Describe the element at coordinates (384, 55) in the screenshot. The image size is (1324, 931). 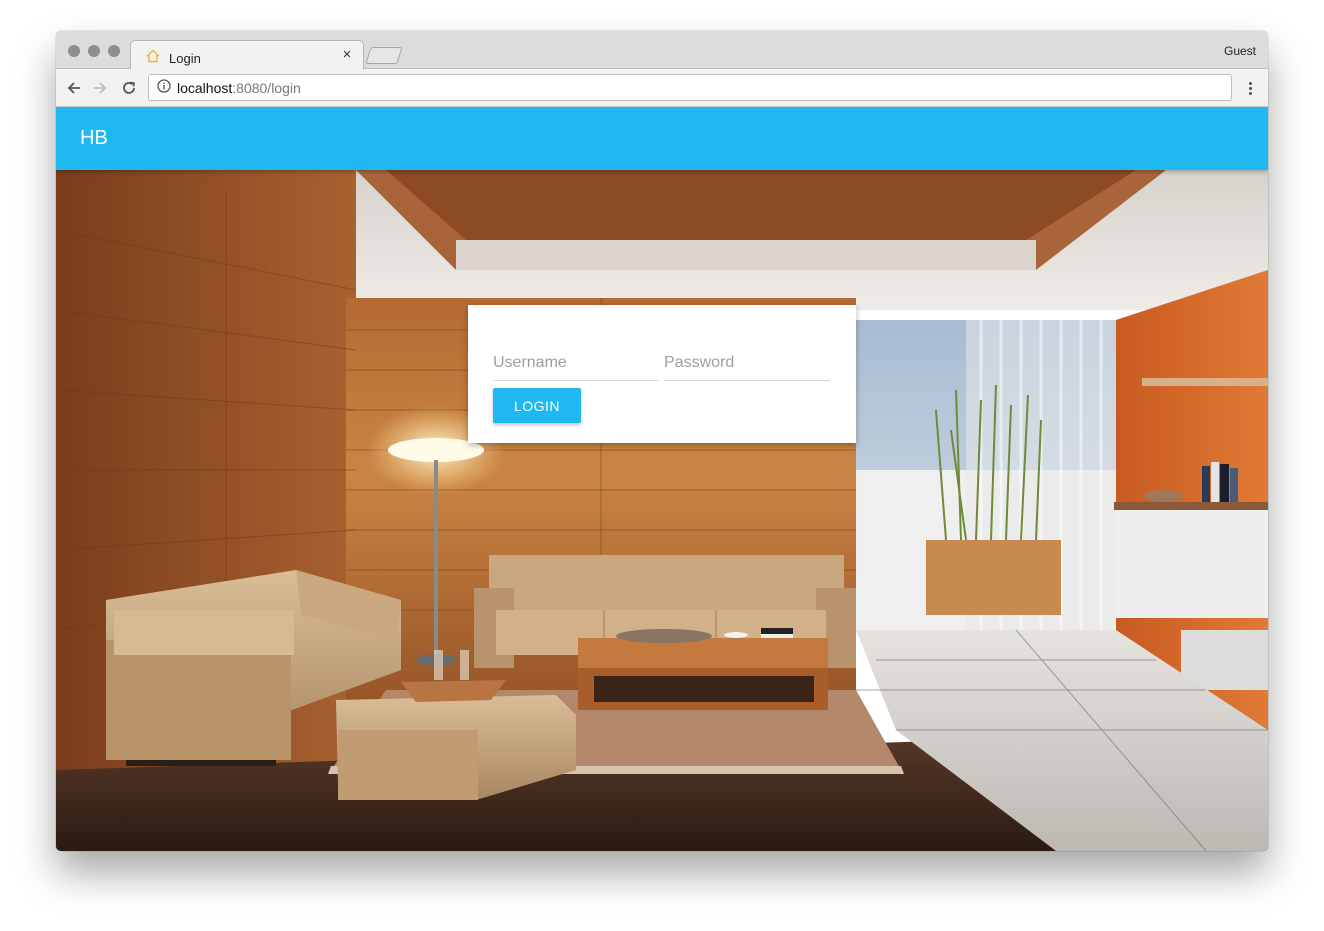
I see `new-tab-button` at that location.